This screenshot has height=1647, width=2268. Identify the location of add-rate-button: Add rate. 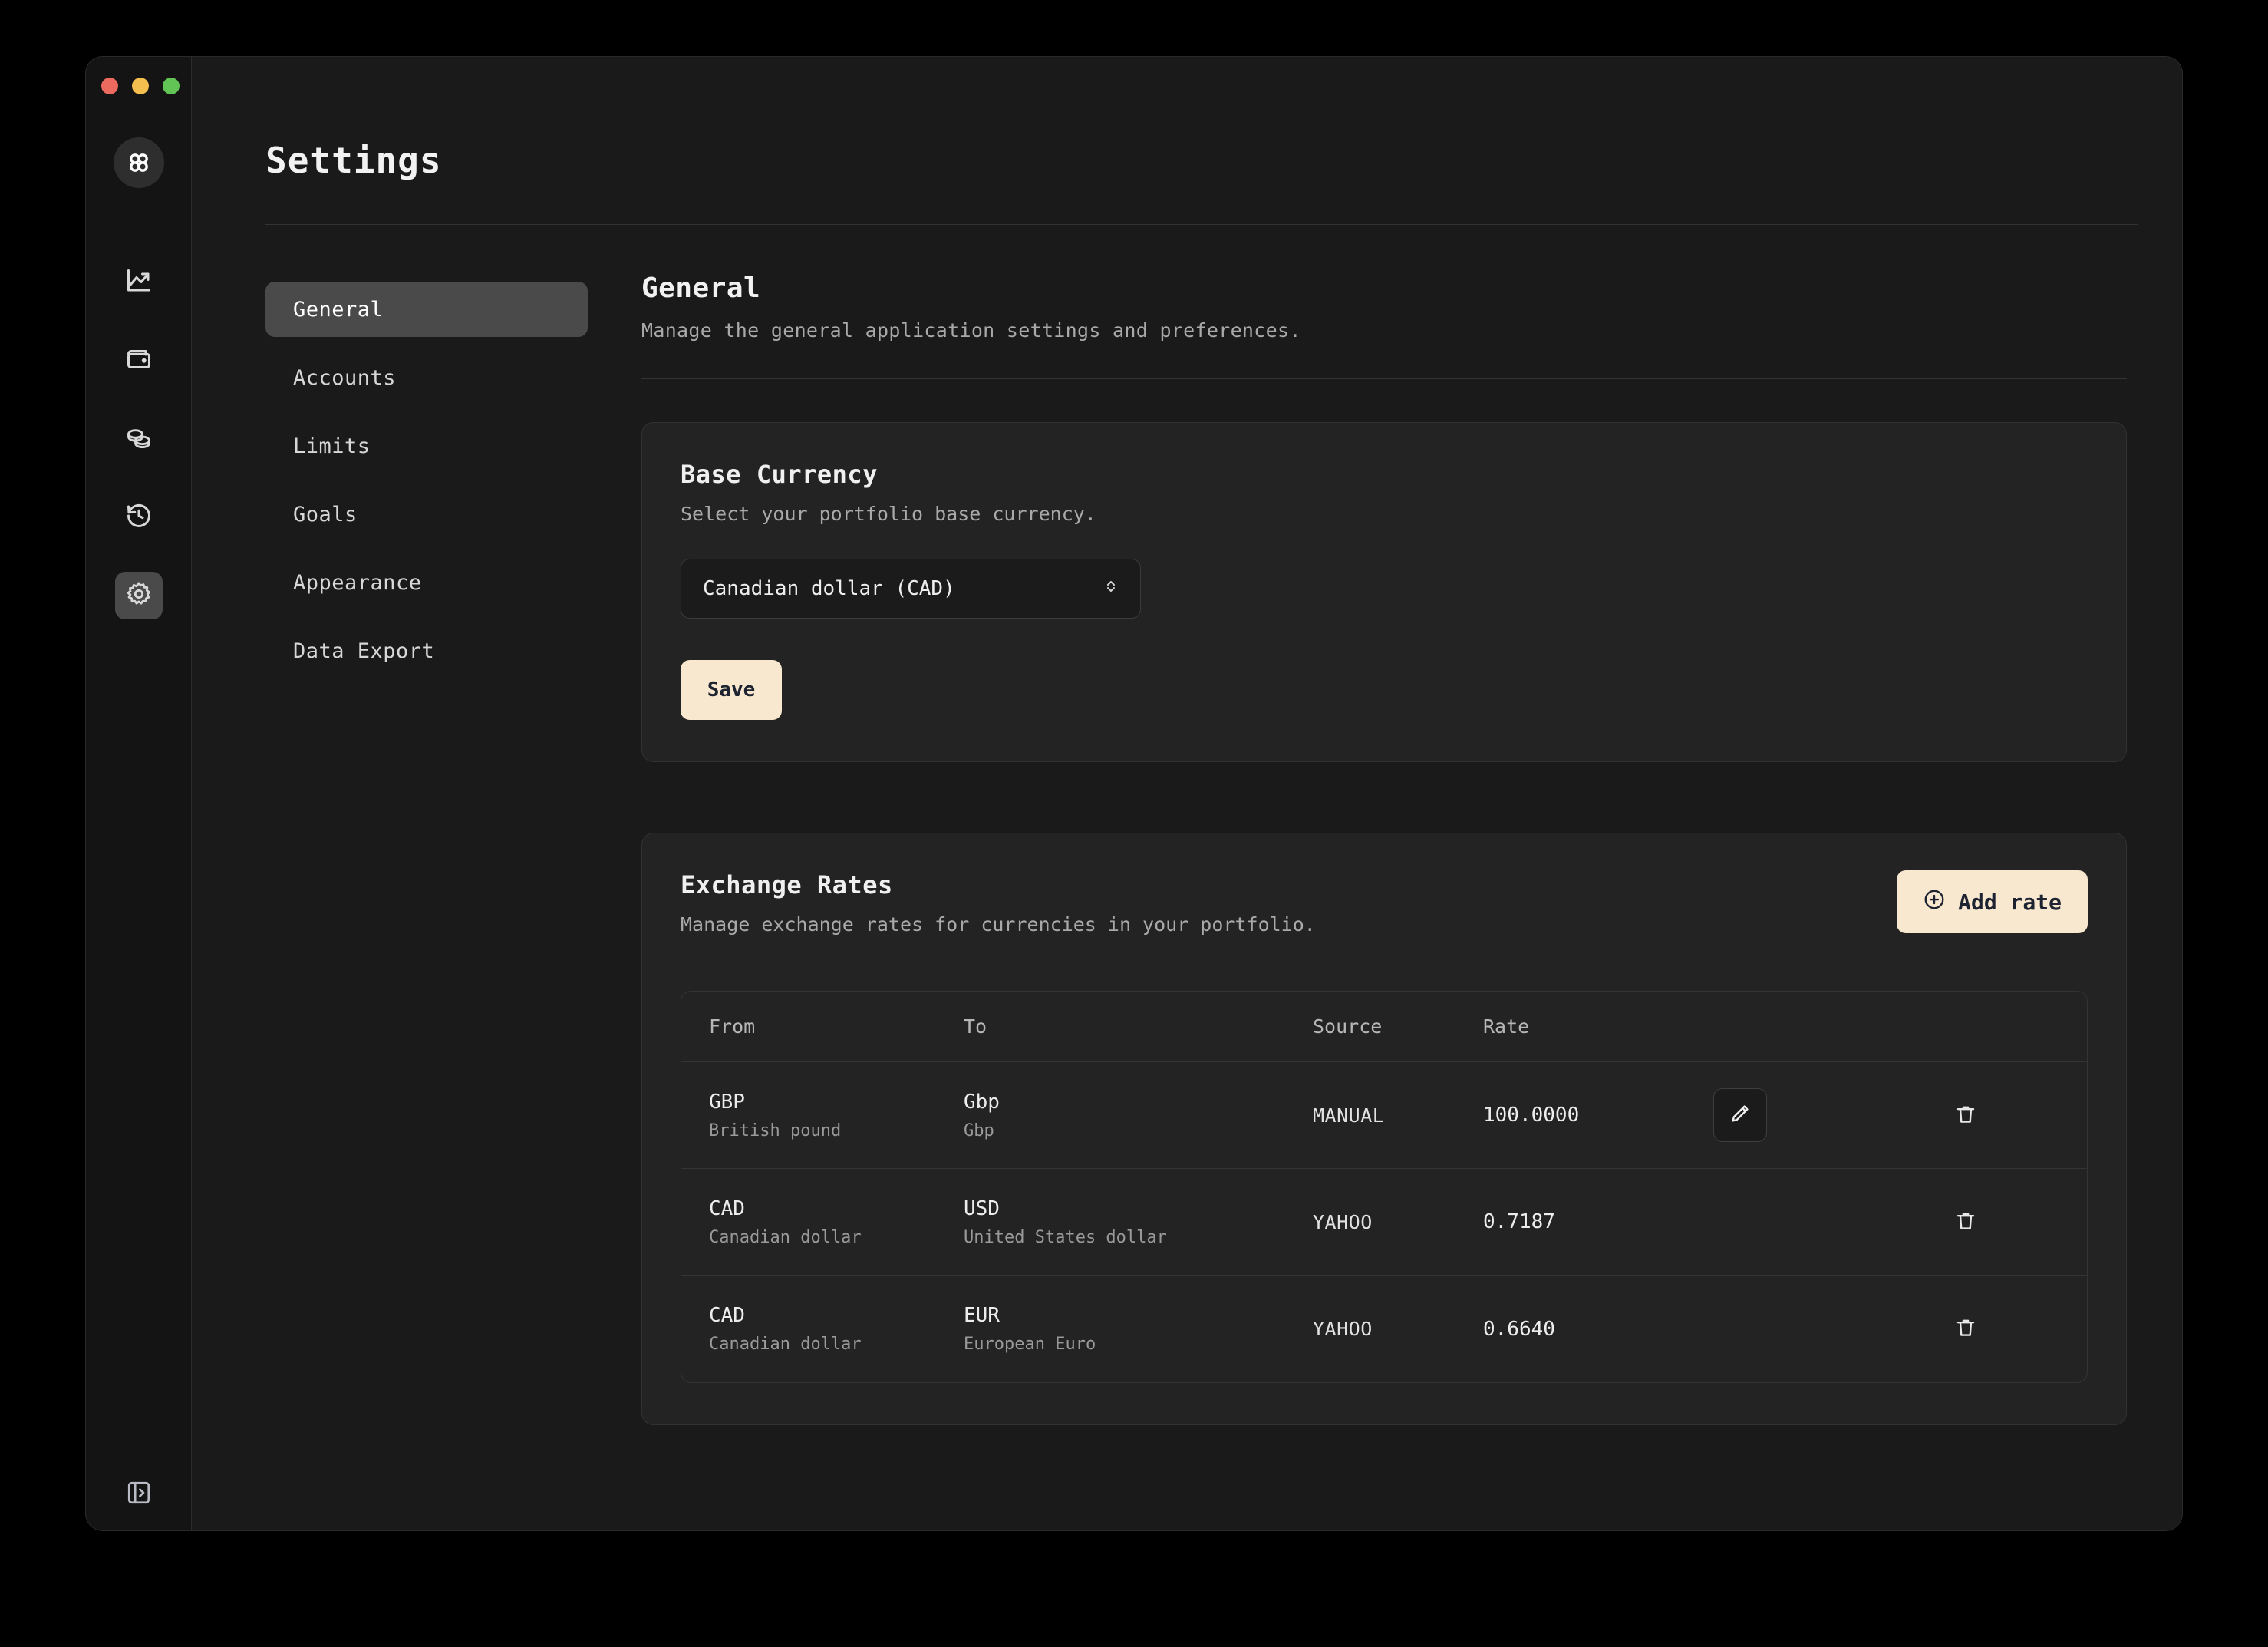
(1992, 902).